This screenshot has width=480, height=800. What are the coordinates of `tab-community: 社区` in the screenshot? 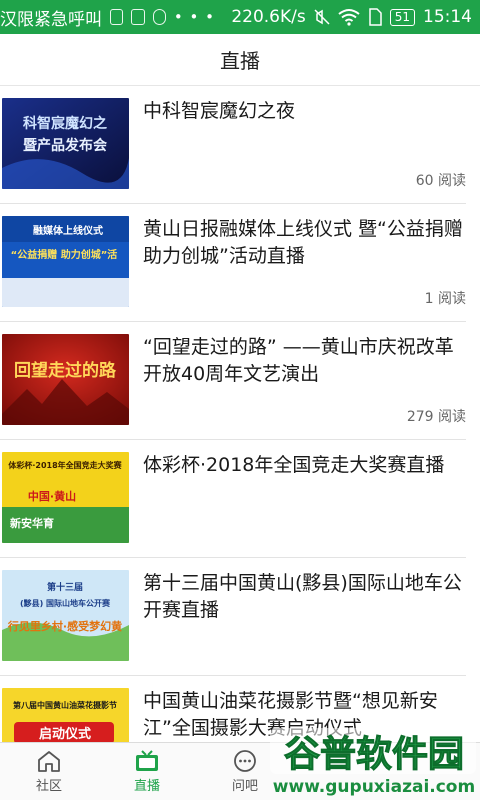 It's located at (49, 771).